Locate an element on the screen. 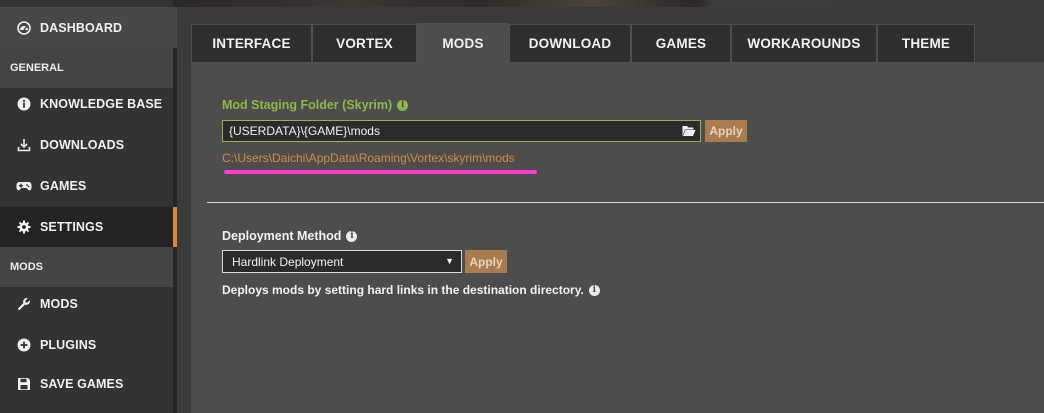  tab-mods: MODS is located at coordinates (463, 43).